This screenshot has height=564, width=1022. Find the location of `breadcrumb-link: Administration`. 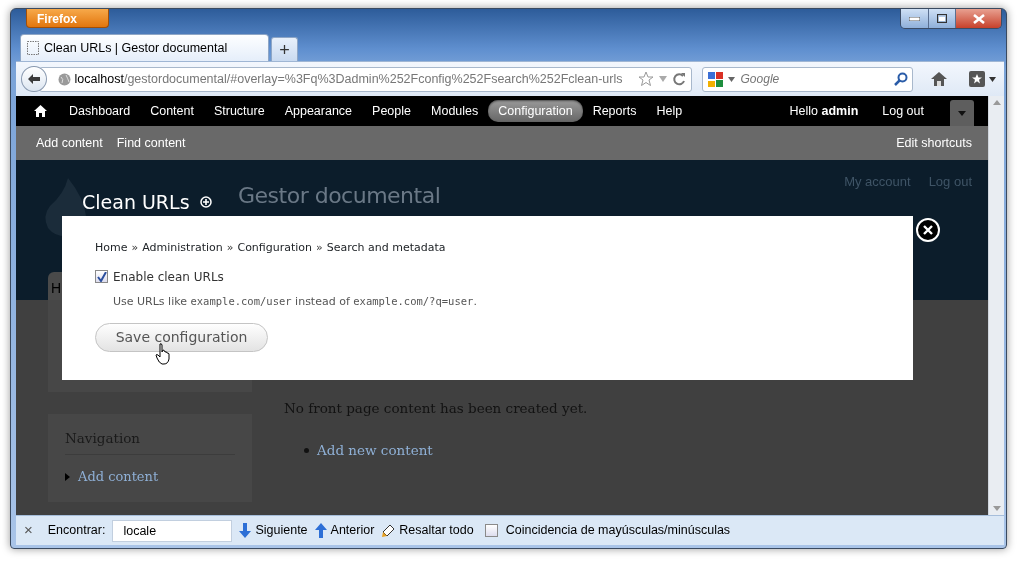

breadcrumb-link: Administration is located at coordinates (182, 247).